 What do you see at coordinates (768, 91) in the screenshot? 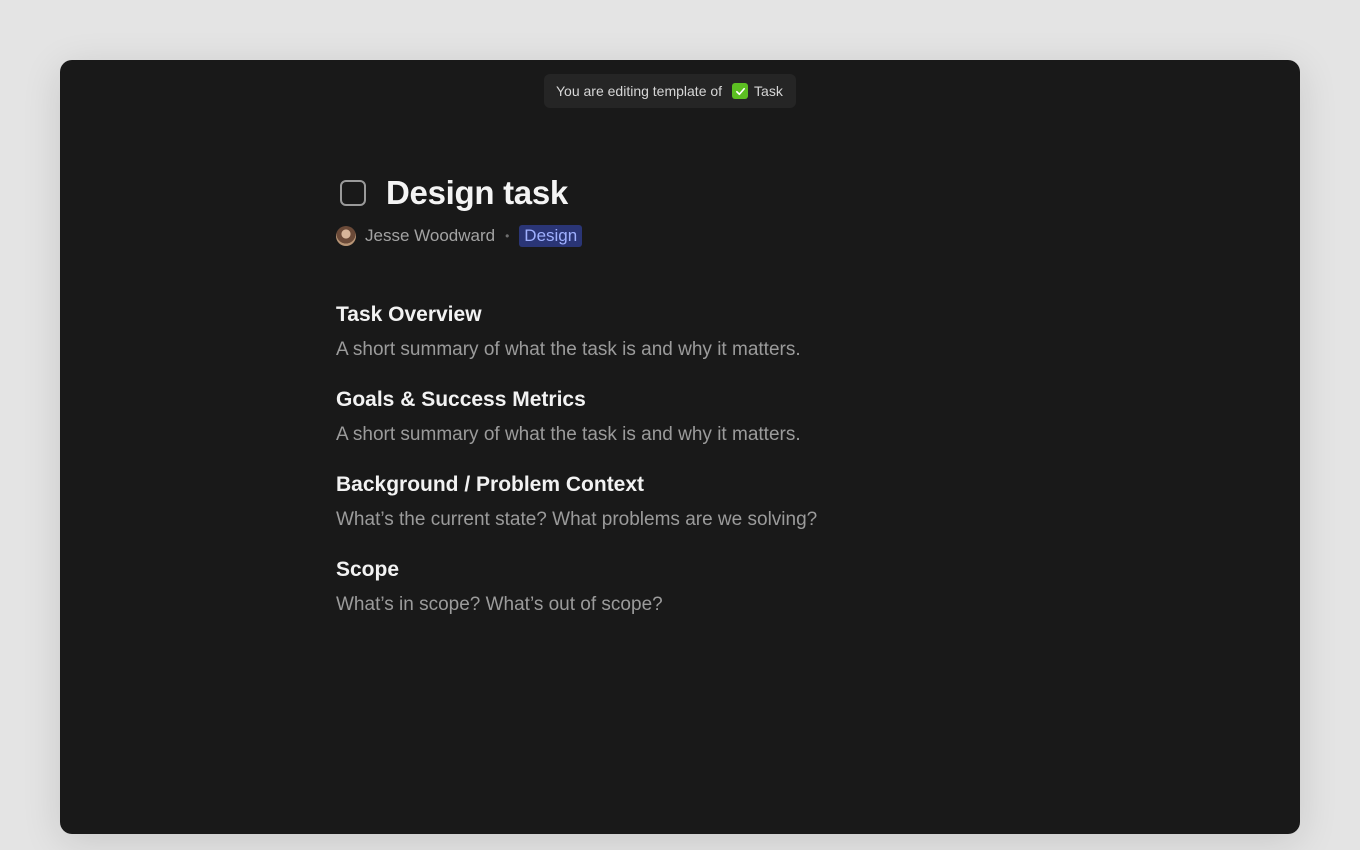
I see `banner-template-name: Task` at bounding box center [768, 91].